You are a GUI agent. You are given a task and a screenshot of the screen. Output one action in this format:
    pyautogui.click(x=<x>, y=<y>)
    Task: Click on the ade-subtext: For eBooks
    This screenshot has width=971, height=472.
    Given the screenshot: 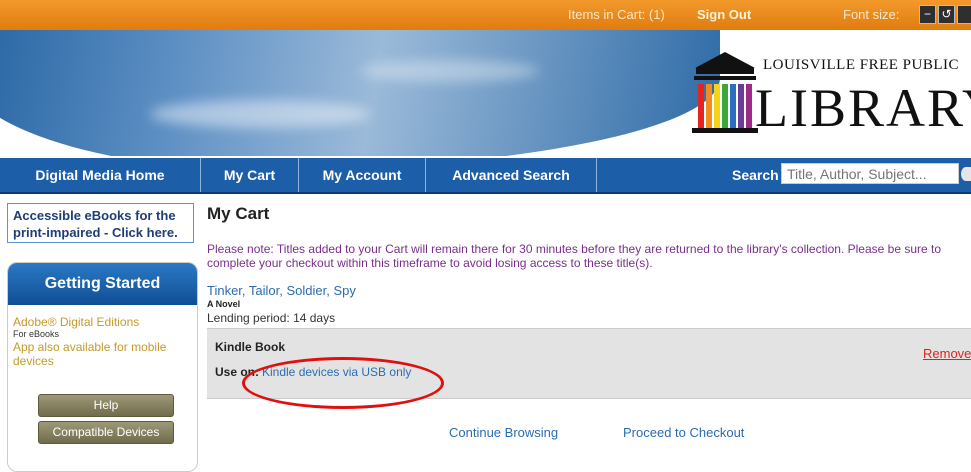 What is the action you would take?
    pyautogui.click(x=36, y=334)
    